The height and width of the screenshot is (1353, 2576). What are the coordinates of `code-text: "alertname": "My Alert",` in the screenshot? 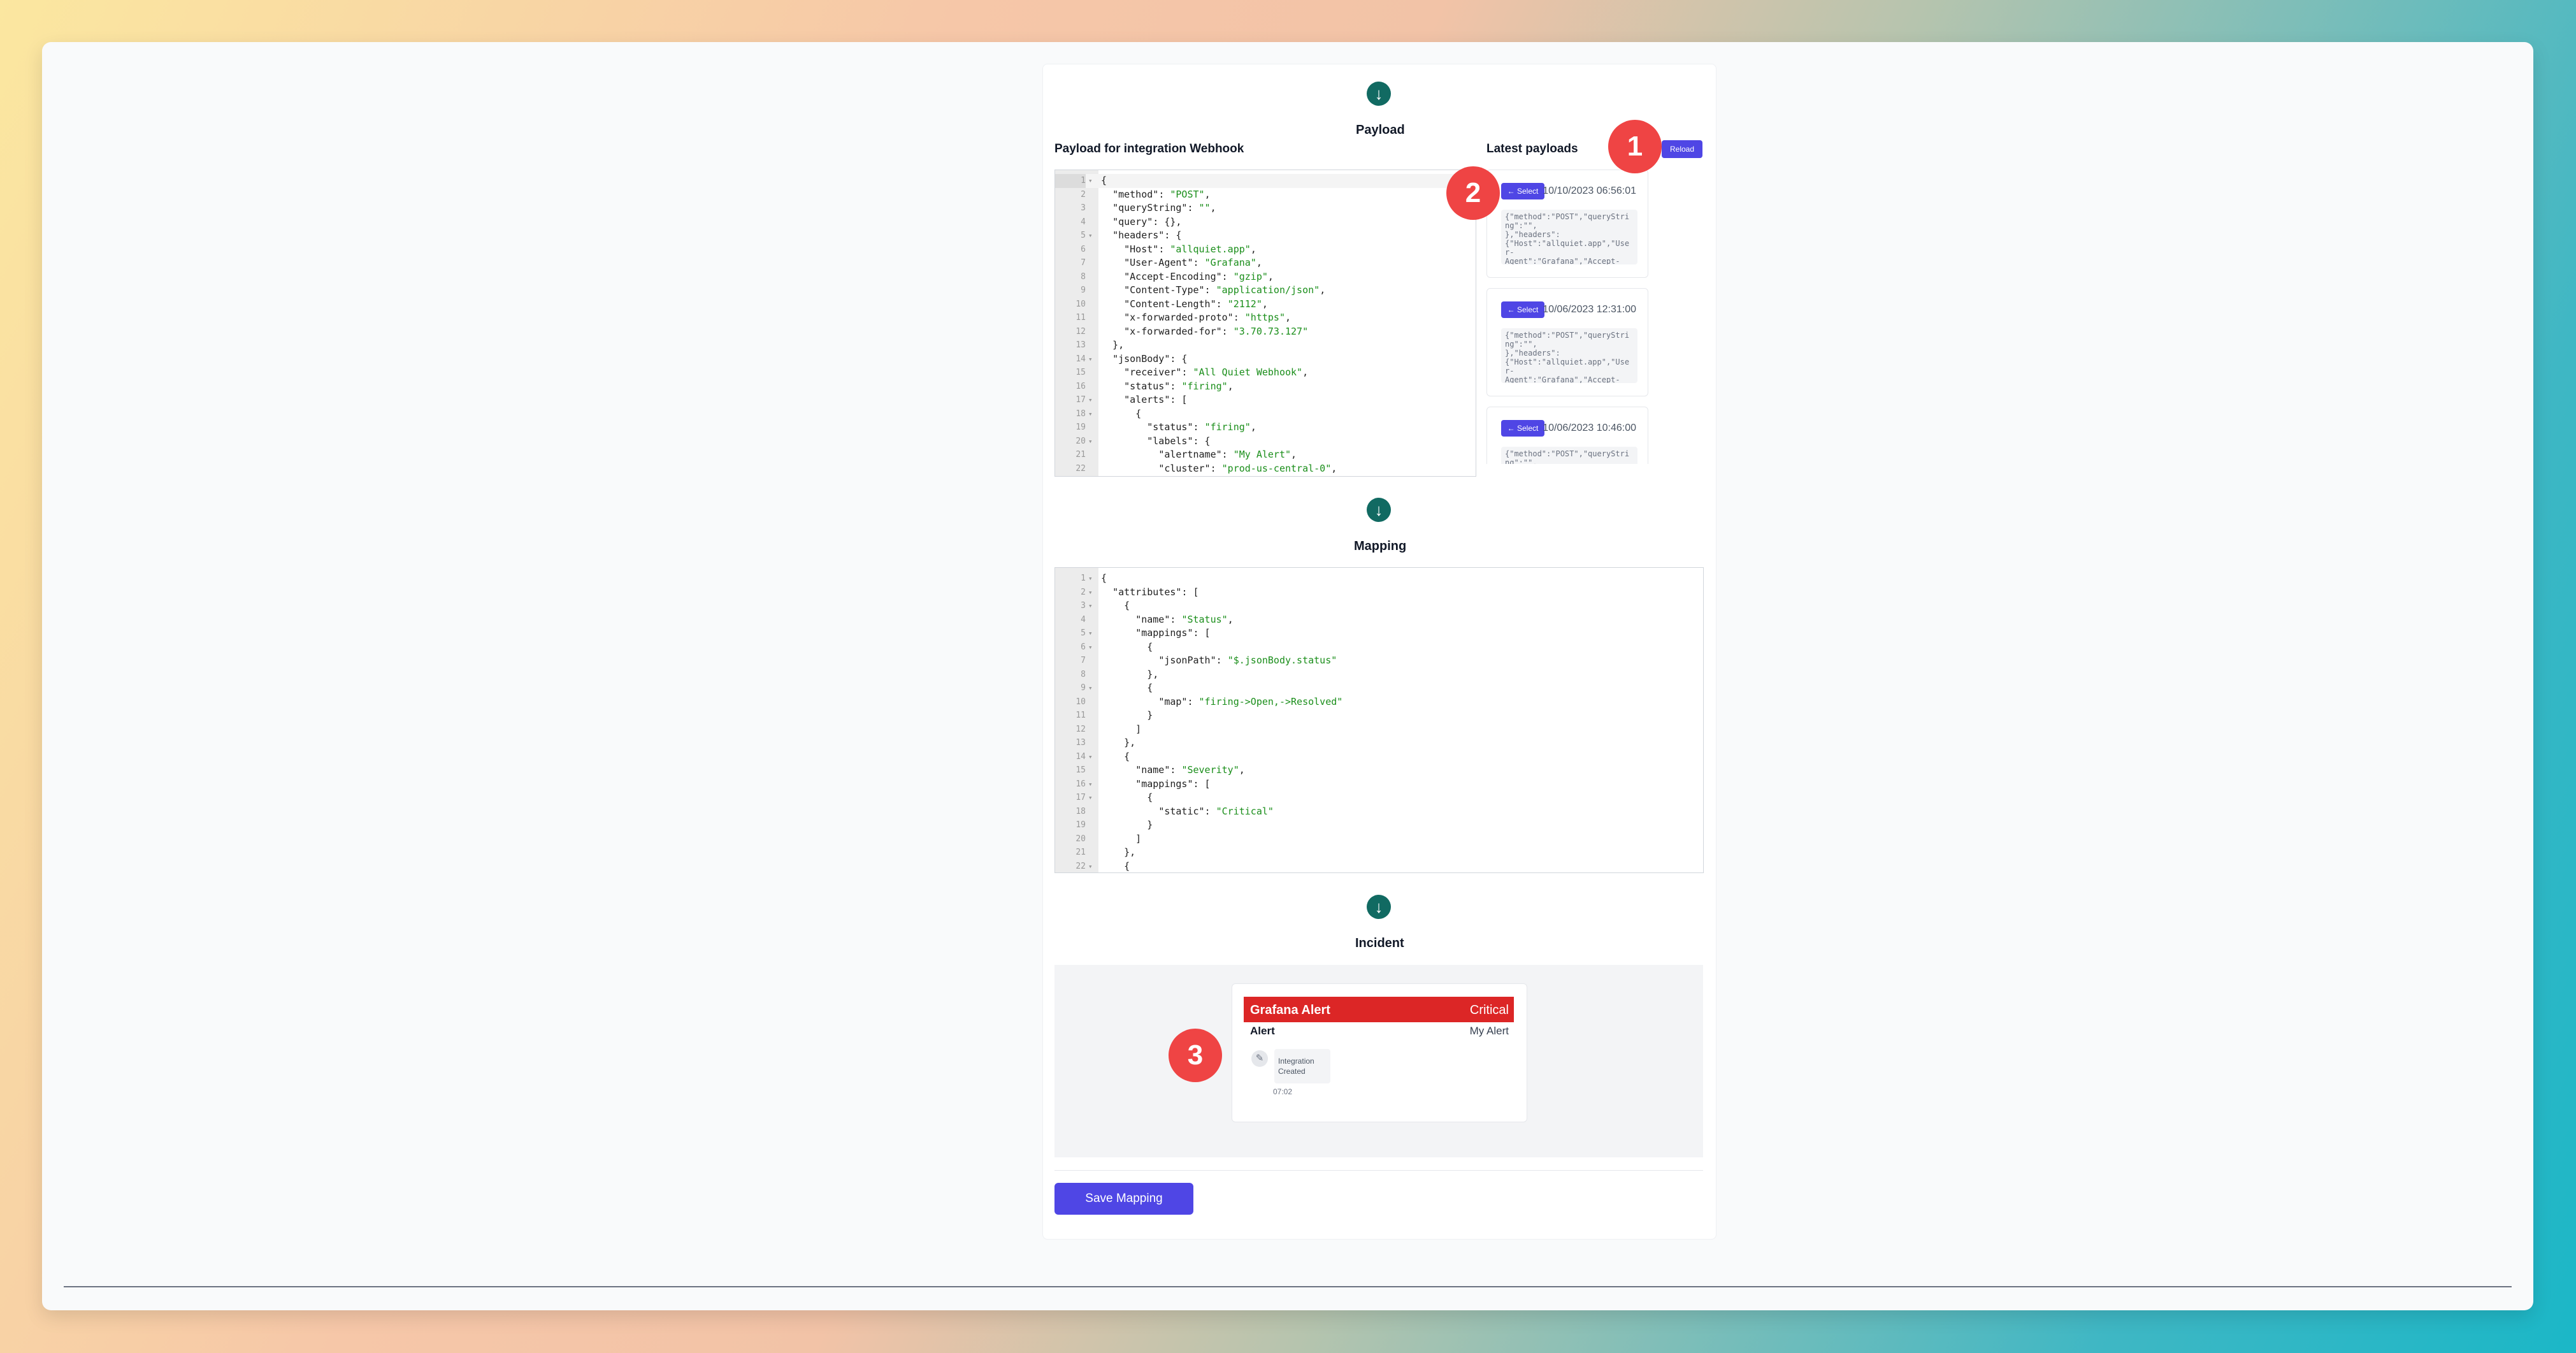 It's located at (1227, 454).